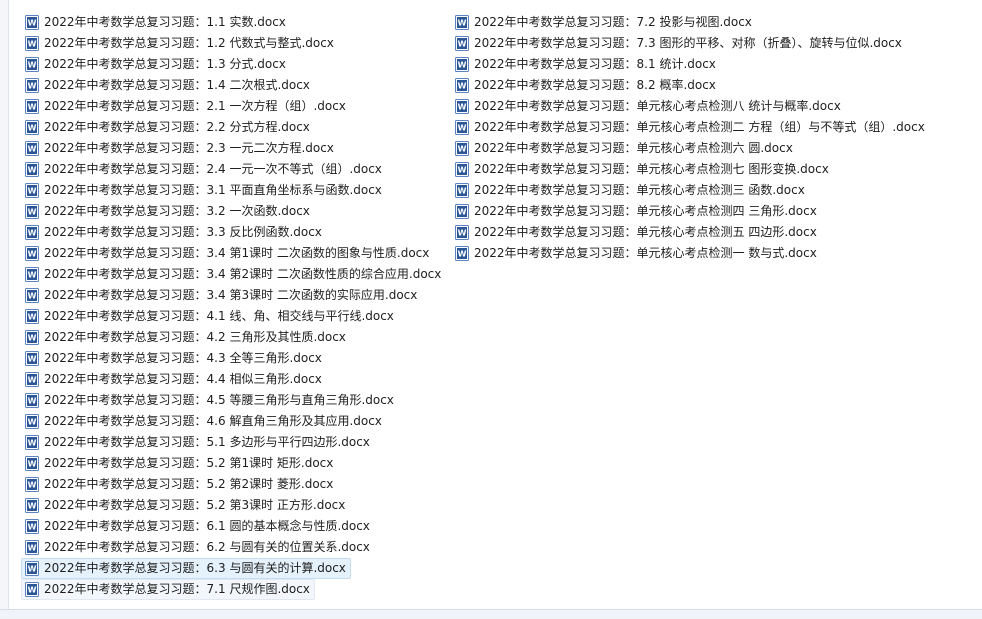  What do you see at coordinates (210, 400) in the screenshot?
I see `file-item: W 2022年中考数学总复习习题：4.5 等腰三角形与直角三角形.docx` at bounding box center [210, 400].